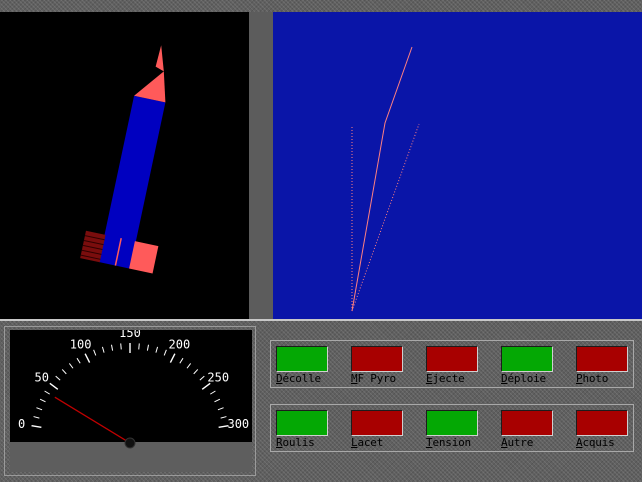 The height and width of the screenshot is (482, 642). I want to click on lamp-label: Photo, so click(592, 378).